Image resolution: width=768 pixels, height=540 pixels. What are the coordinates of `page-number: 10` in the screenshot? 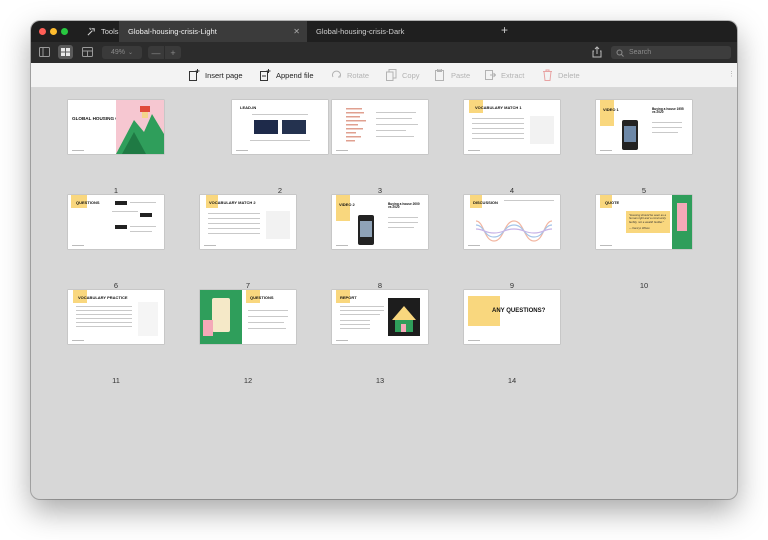 It's located at (644, 285).